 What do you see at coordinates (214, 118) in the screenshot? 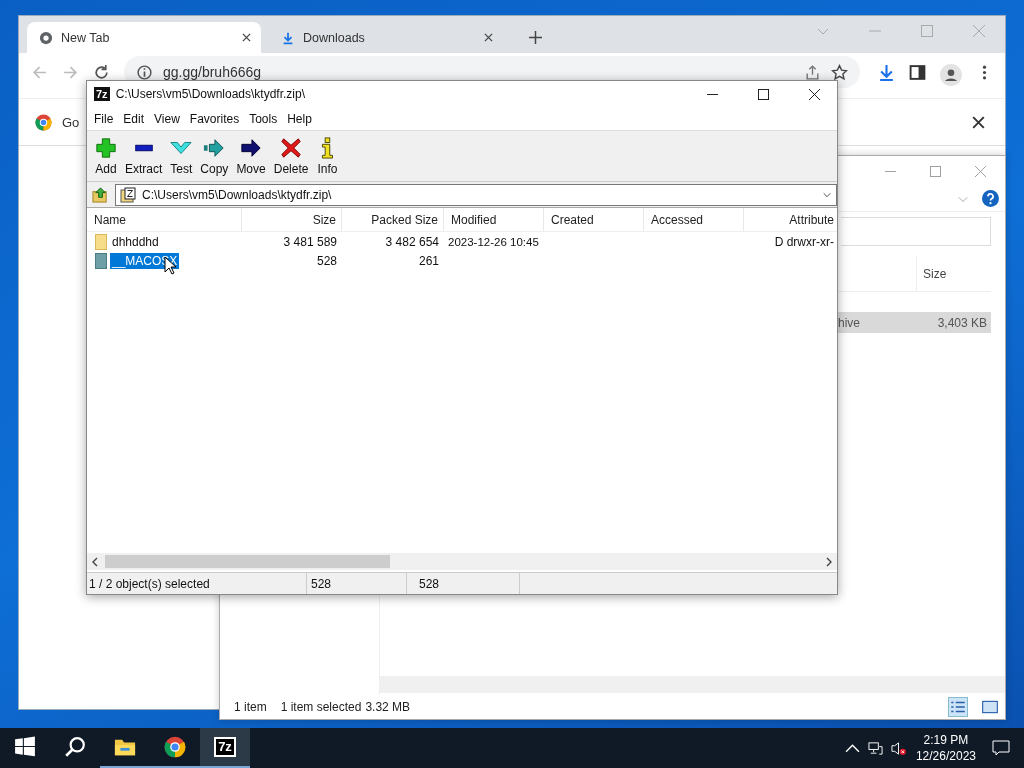
I see `menu-item: Favorites` at bounding box center [214, 118].